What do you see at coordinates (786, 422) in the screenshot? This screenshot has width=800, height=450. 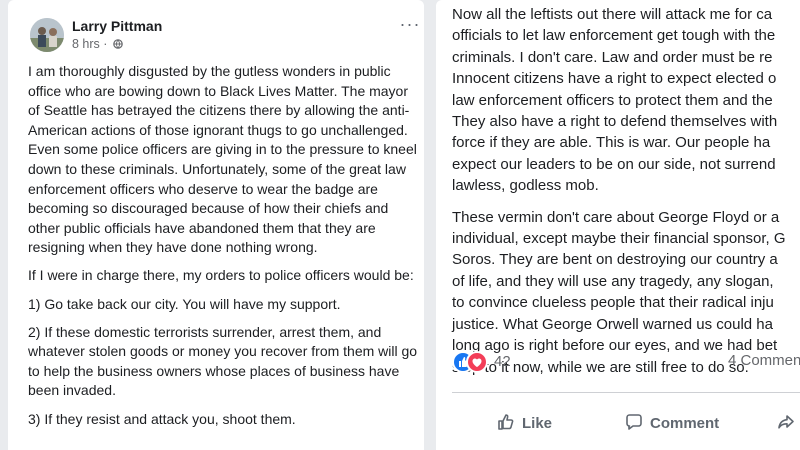 I see `share-icon` at bounding box center [786, 422].